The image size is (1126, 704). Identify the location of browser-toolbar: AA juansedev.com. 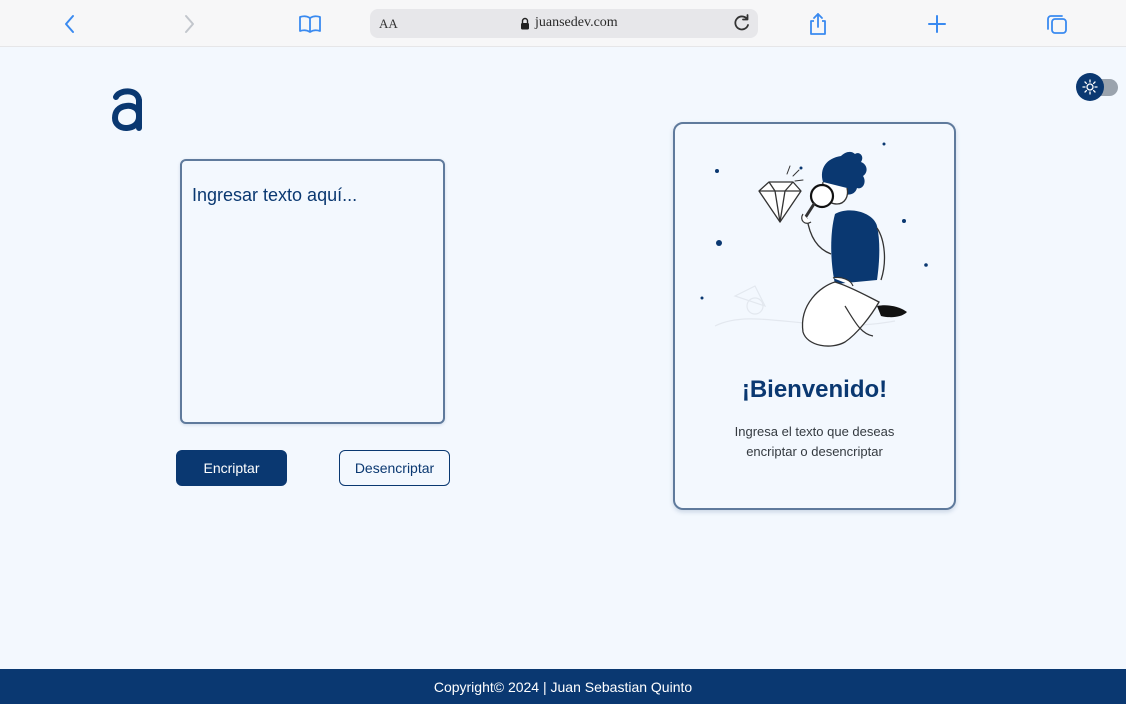
(563, 23).